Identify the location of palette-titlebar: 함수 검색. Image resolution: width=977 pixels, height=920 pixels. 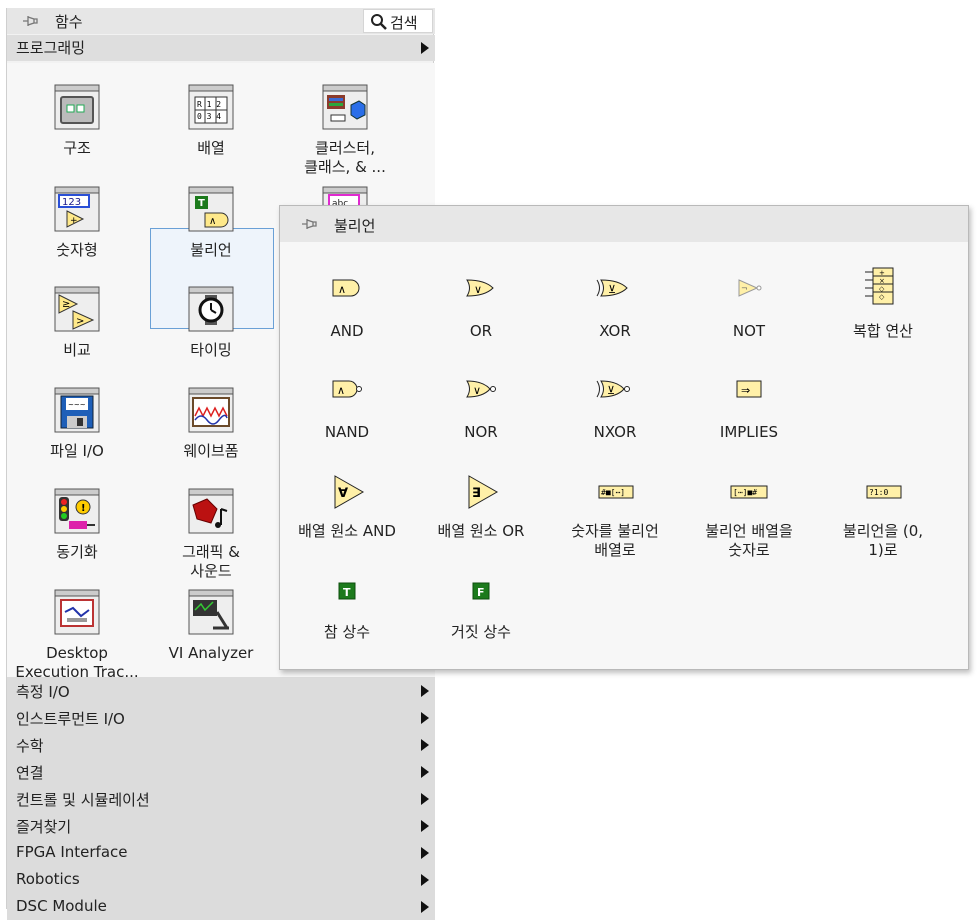
(221, 21).